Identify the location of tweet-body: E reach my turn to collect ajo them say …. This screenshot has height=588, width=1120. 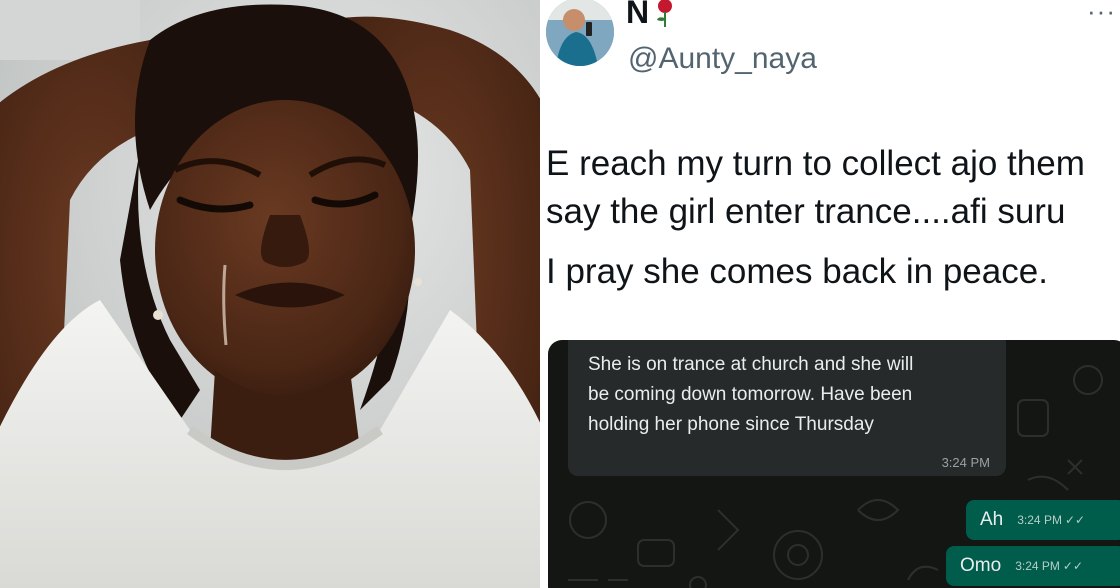
(833, 218).